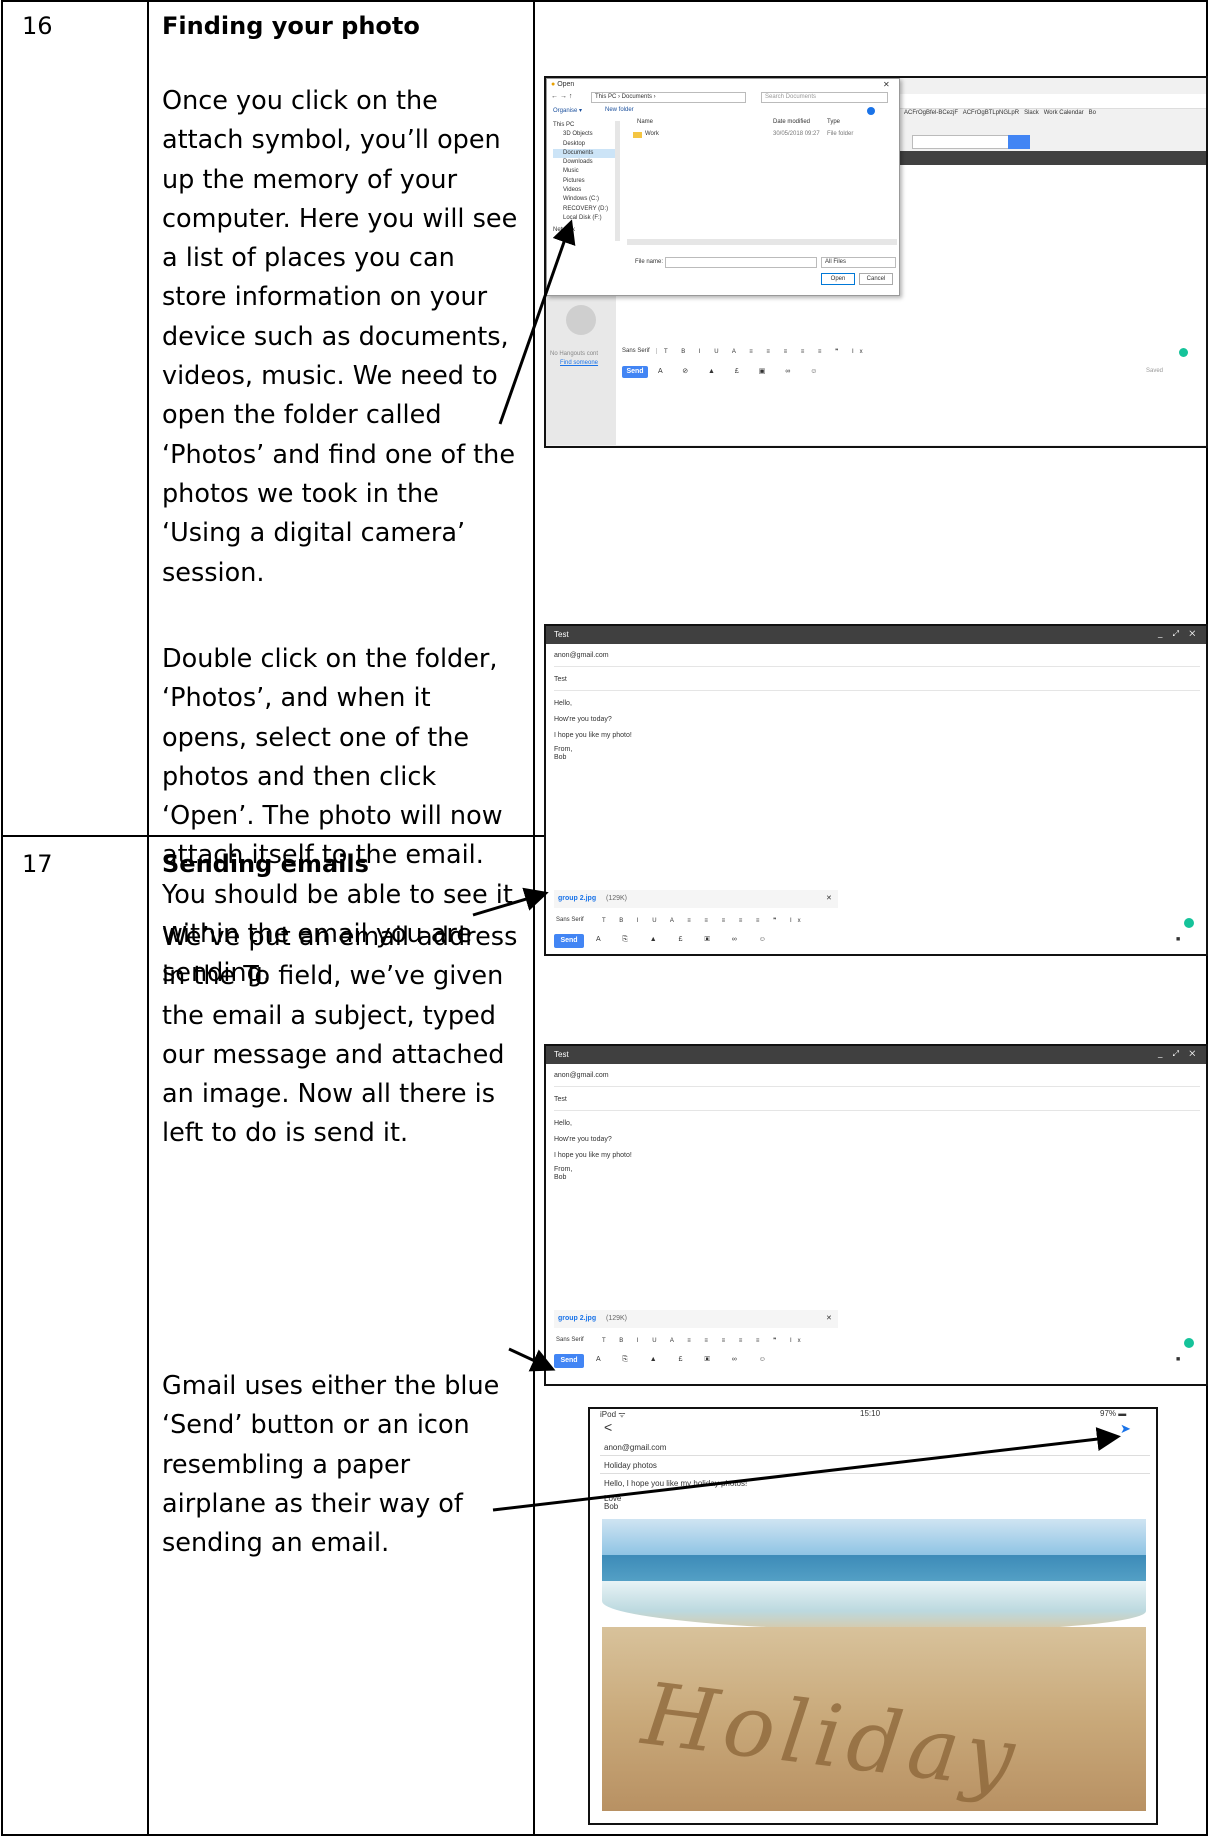 The height and width of the screenshot is (1836, 1209). Describe the element at coordinates (578, 134) in the screenshot. I see `tree-item: 3D Objects` at that location.